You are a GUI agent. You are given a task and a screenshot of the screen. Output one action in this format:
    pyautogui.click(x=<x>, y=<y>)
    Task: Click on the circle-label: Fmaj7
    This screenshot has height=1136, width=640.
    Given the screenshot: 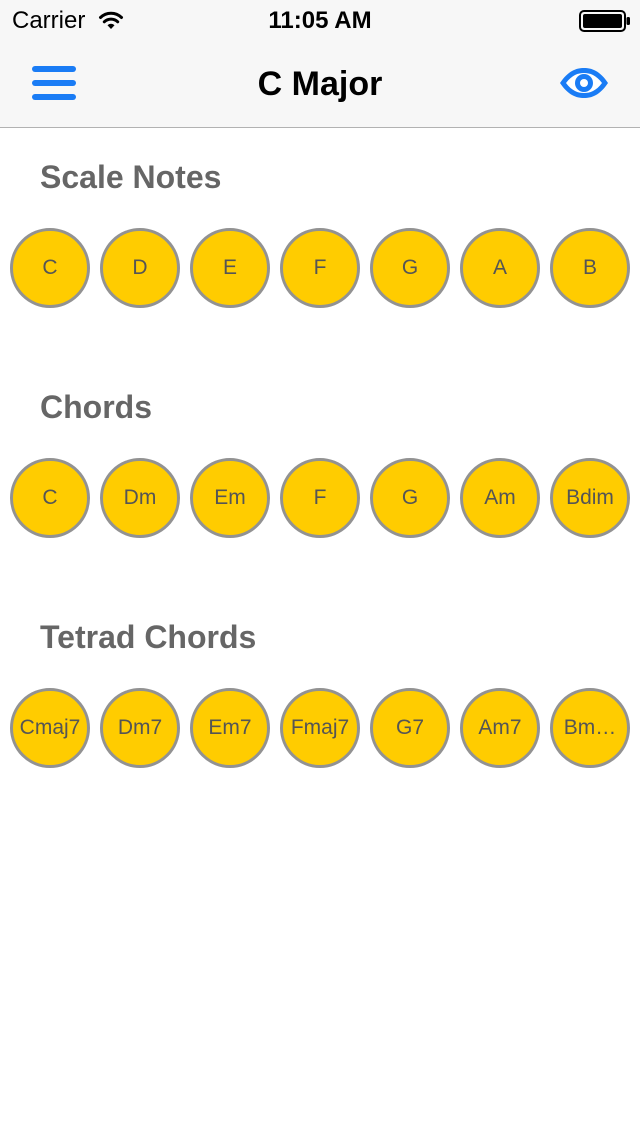 What is the action you would take?
    pyautogui.click(x=320, y=727)
    